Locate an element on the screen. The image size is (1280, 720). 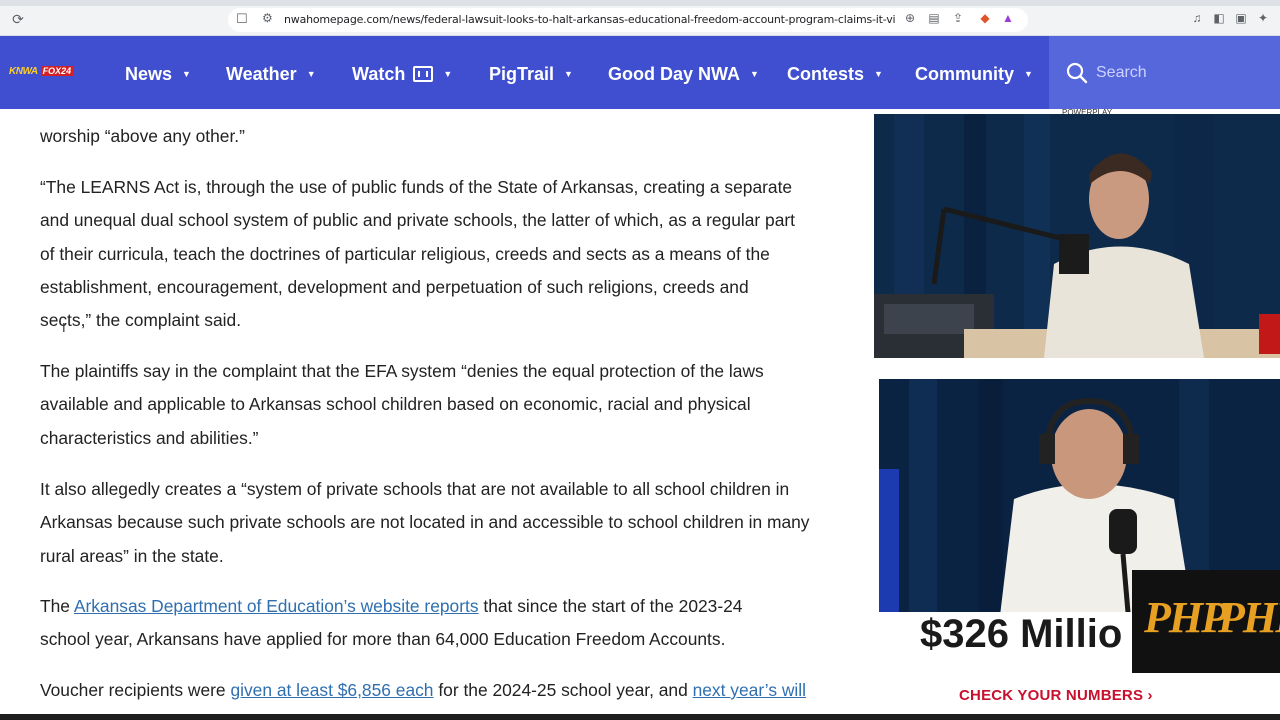
php-podcast-badge: PHP PHP is located at coordinates (1206, 621).